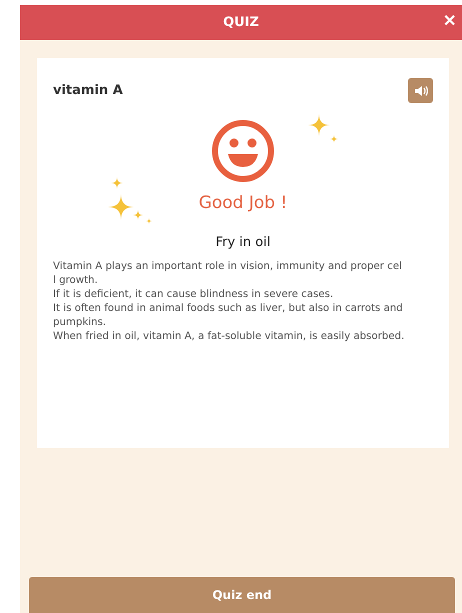 The height and width of the screenshot is (613, 462). Describe the element at coordinates (243, 151) in the screenshot. I see `smiley-icon` at that location.